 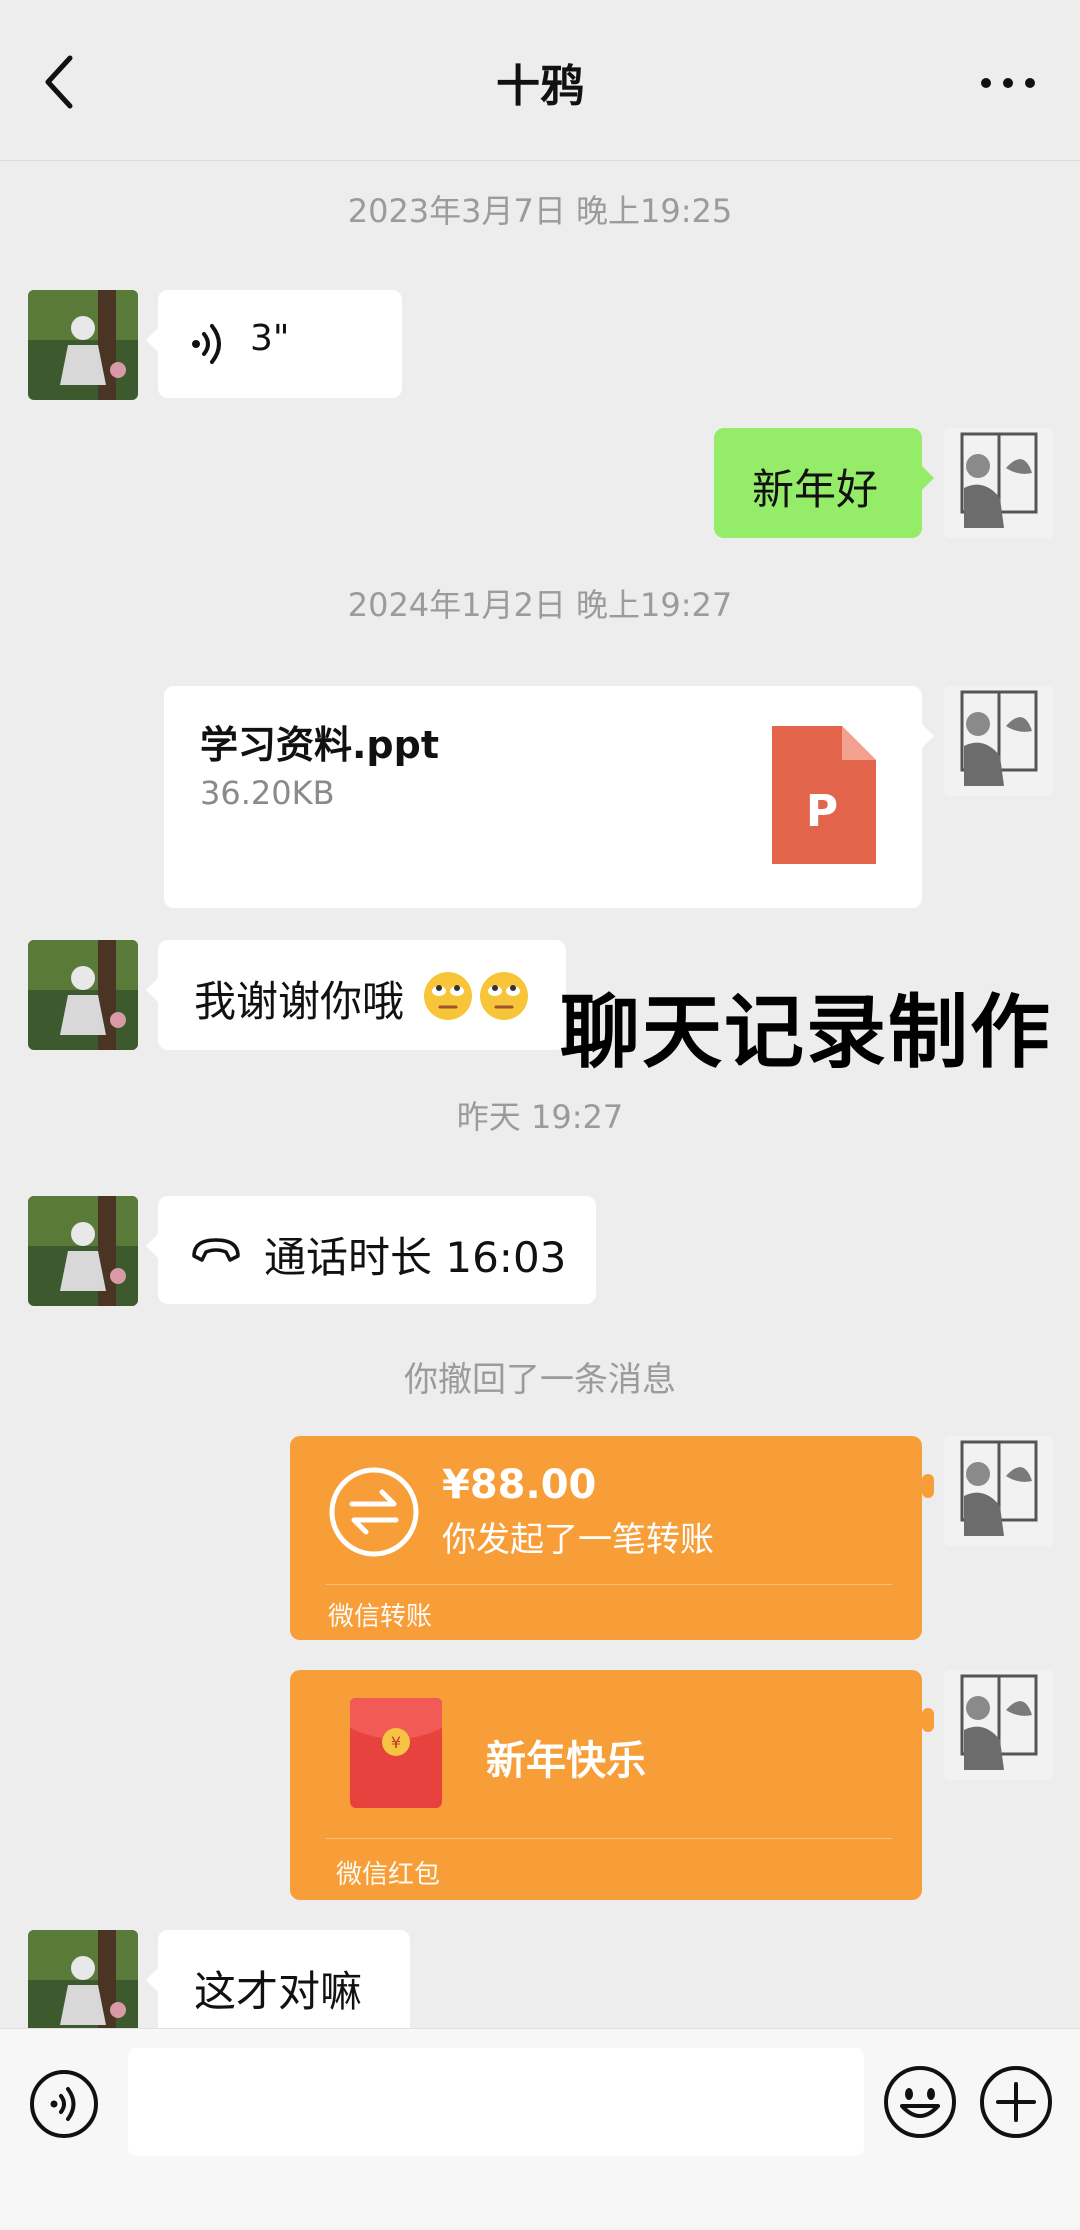 I want to click on call-duration: 通话时长 16:03, so click(x=415, y=1257).